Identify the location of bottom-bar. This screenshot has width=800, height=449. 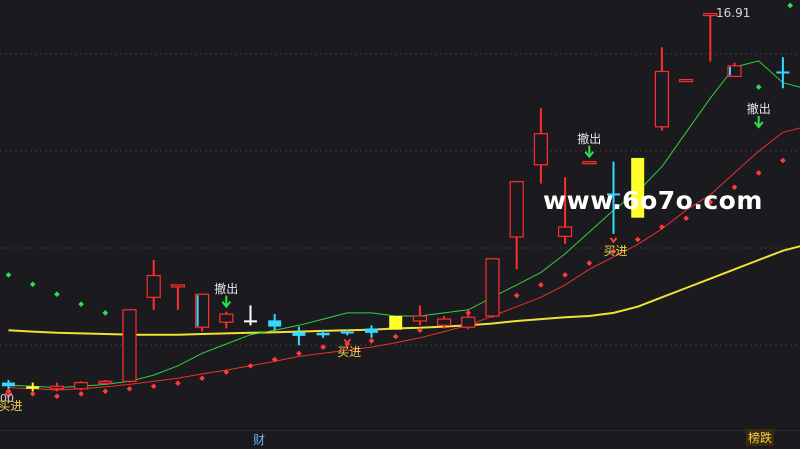
(400, 439).